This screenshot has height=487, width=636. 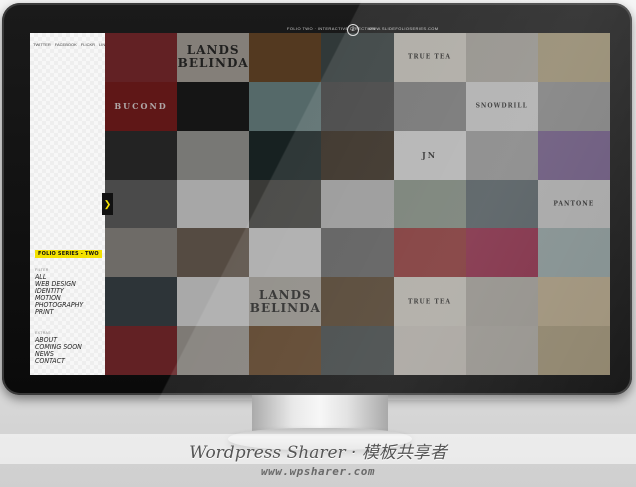 I want to click on social-link-twitter: TWITTER, so click(x=42, y=44).